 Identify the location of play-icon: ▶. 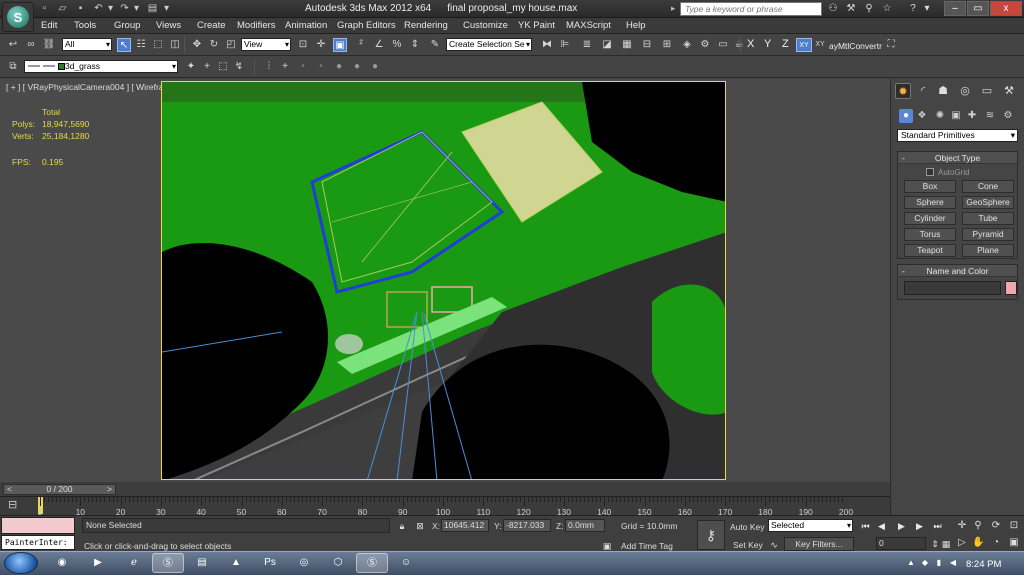
(901, 526).